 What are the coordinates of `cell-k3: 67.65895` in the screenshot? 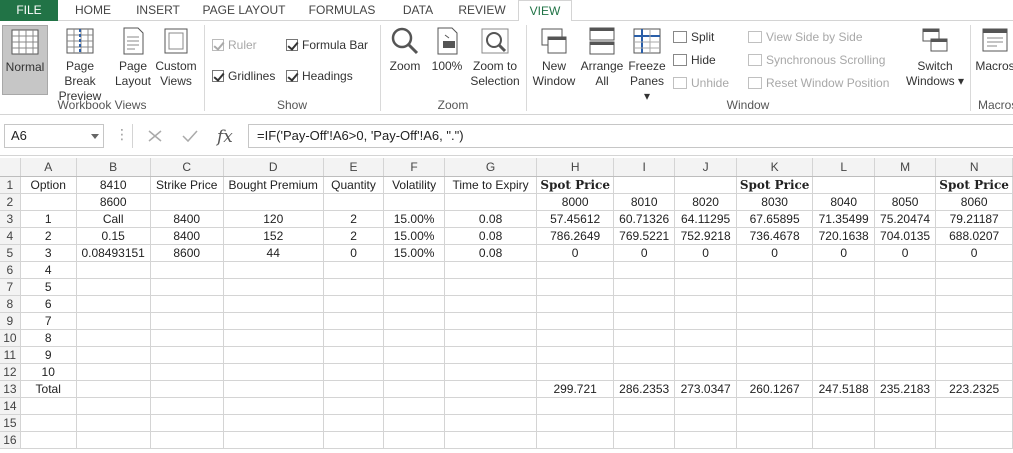 It's located at (775, 219).